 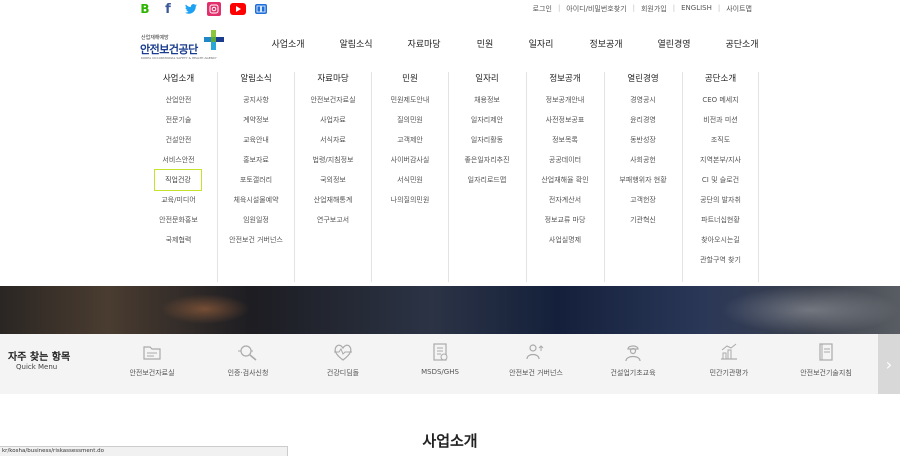 What do you see at coordinates (450, 441) in the screenshot?
I see `section-title: 사업소개` at bounding box center [450, 441].